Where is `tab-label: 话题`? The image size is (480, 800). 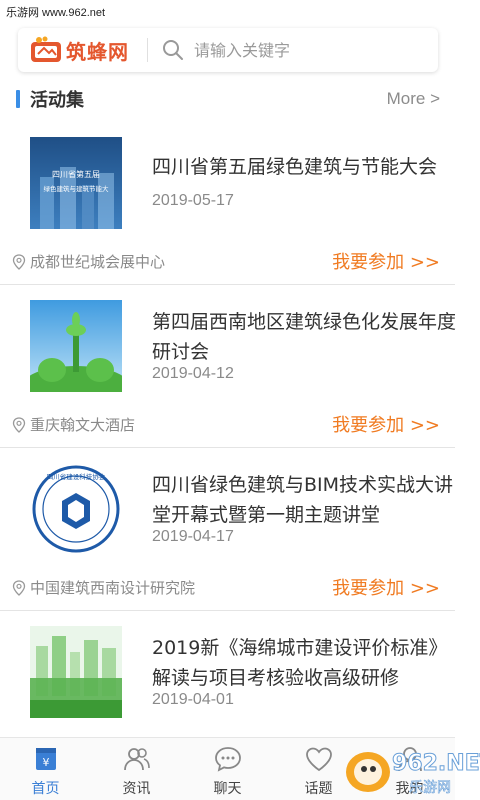 tab-label: 话题 is located at coordinates (318, 789).